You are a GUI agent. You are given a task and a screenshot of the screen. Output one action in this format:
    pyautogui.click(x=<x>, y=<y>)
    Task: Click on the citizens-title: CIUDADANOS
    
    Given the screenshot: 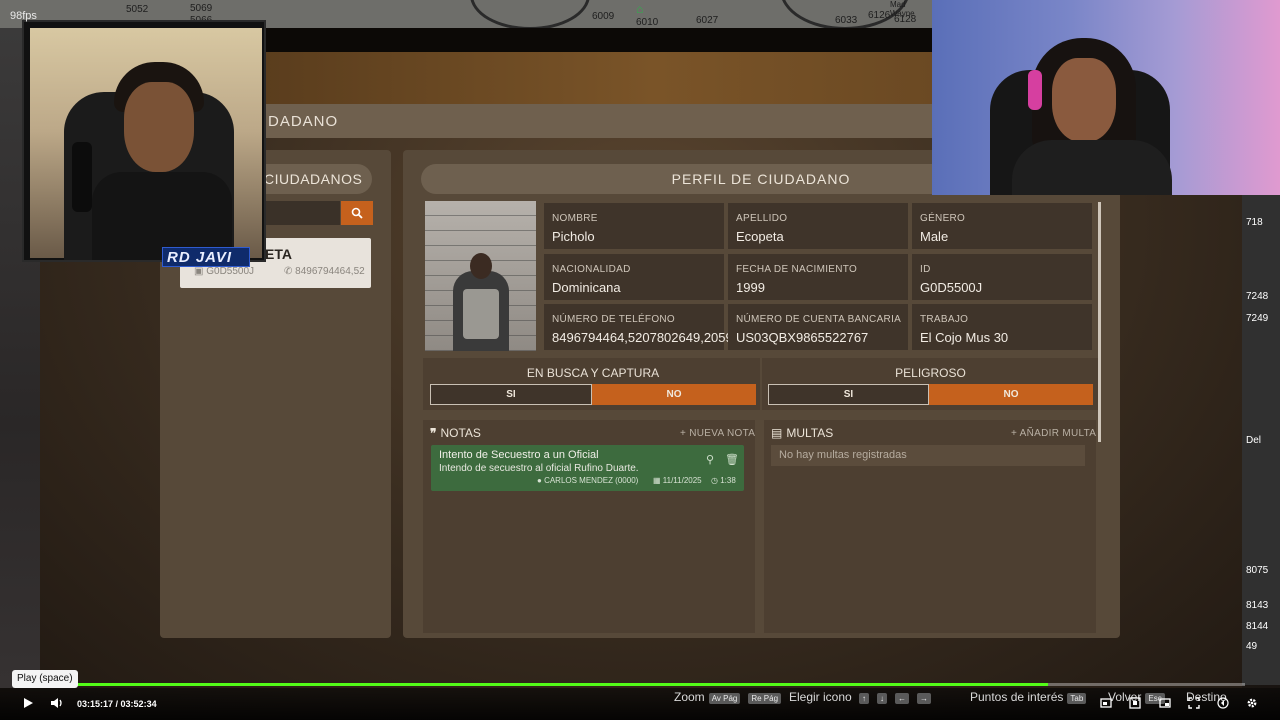 What is the action you would take?
    pyautogui.click(x=313, y=179)
    